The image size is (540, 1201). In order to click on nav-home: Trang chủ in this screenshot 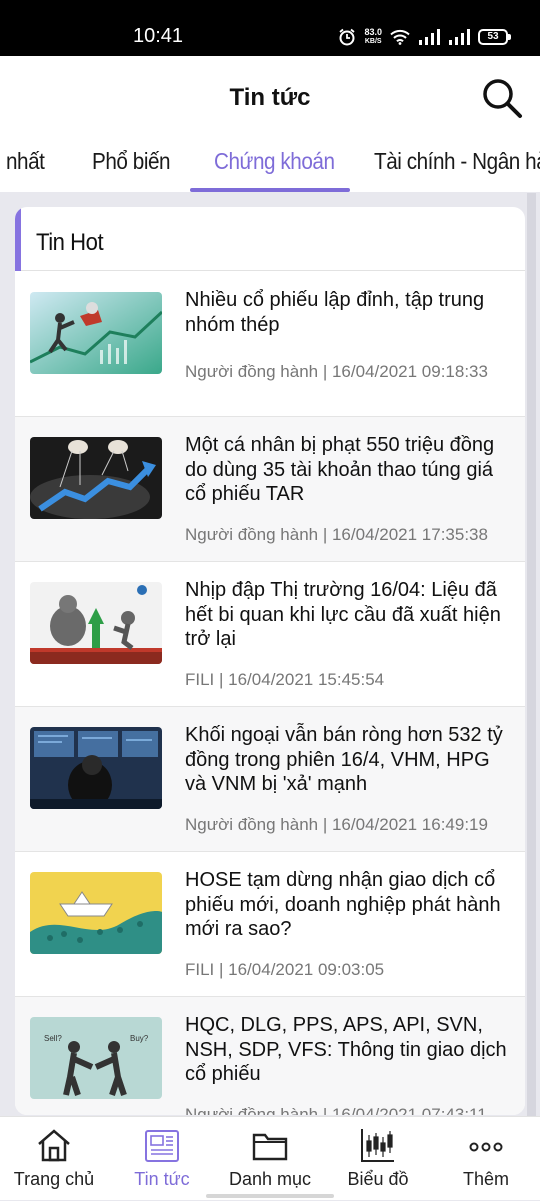, I will do `click(54, 1159)`.